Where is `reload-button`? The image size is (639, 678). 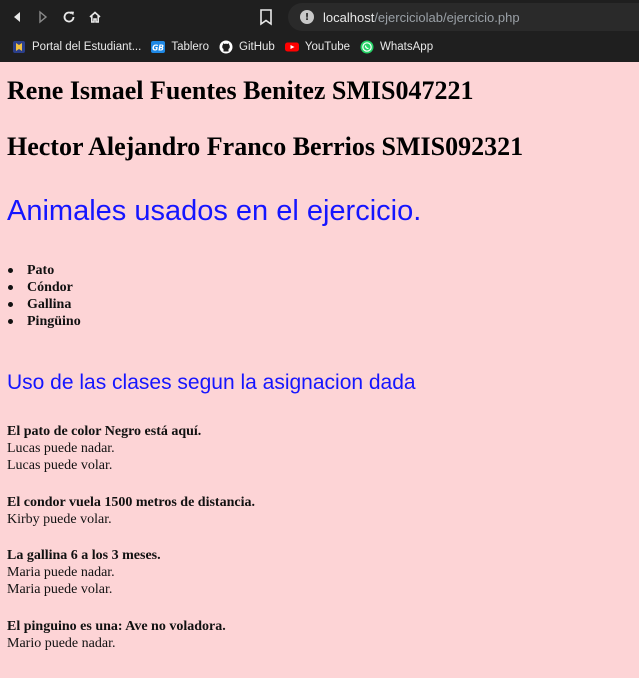
reload-button is located at coordinates (69, 17).